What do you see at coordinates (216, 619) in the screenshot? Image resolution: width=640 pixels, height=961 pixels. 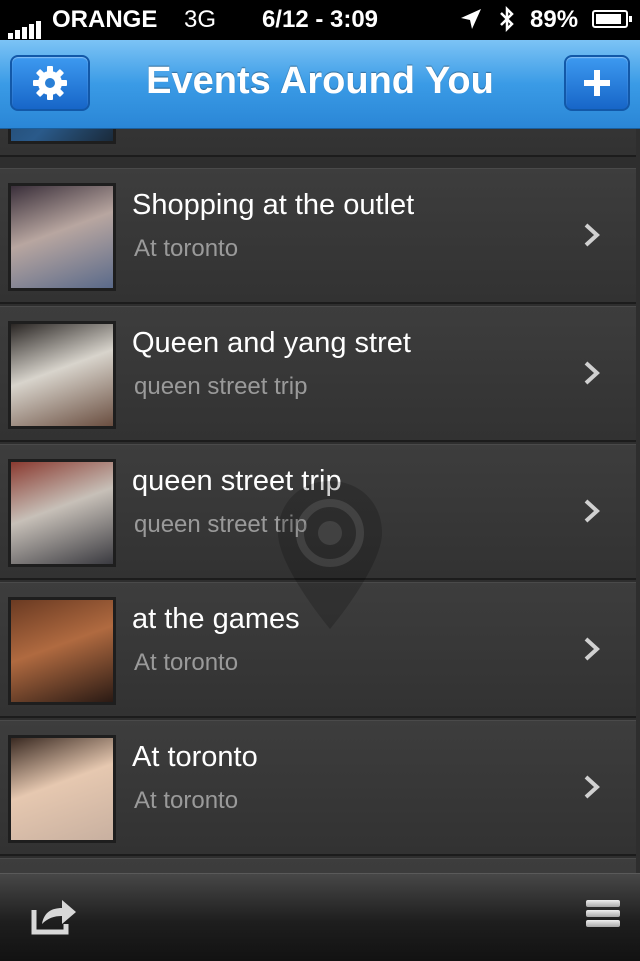 I see `event-title: at the games` at bounding box center [216, 619].